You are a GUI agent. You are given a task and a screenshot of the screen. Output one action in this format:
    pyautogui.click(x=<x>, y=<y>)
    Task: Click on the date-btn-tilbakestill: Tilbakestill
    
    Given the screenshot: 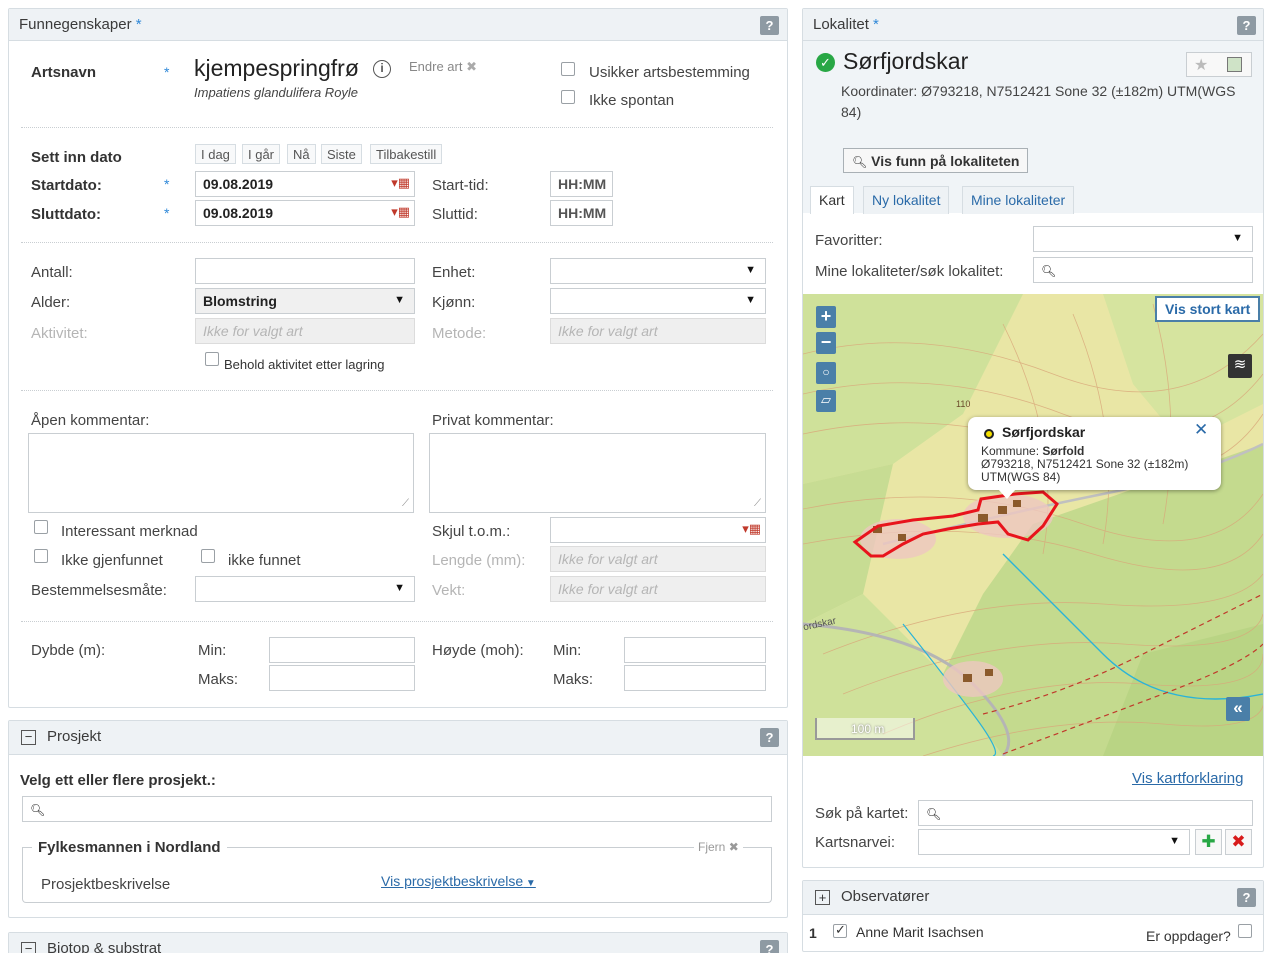 What is the action you would take?
    pyautogui.click(x=406, y=154)
    